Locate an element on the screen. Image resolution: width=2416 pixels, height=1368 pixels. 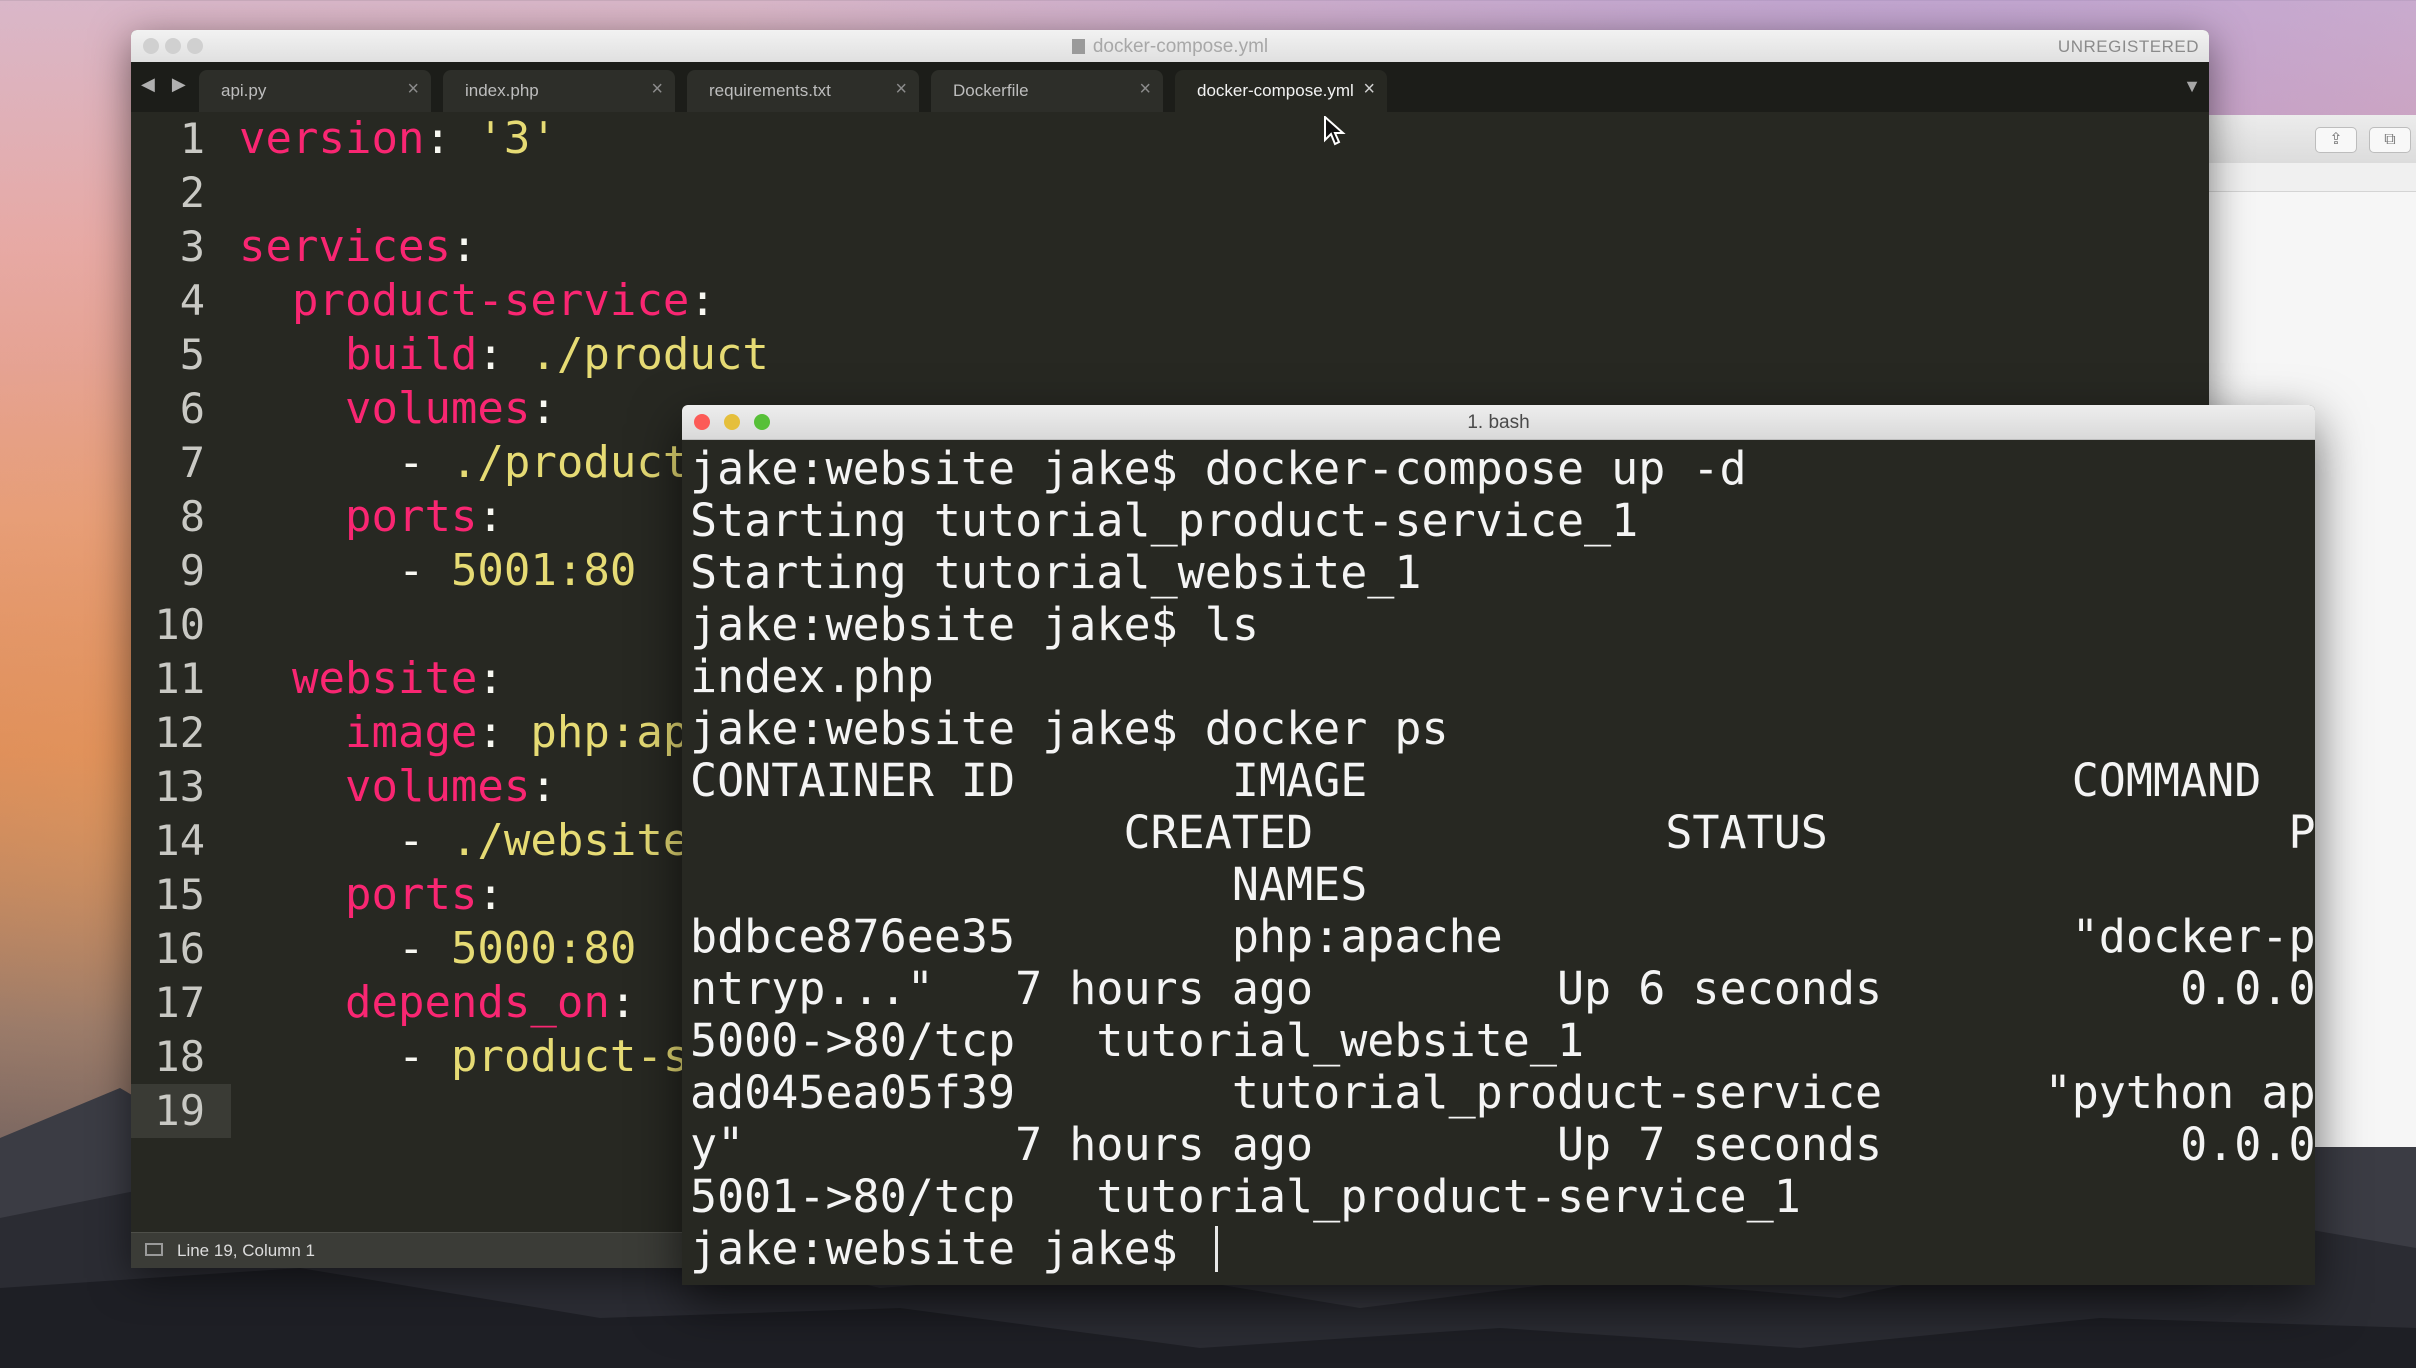
yaml-value: product-s is located at coordinates (570, 1056).